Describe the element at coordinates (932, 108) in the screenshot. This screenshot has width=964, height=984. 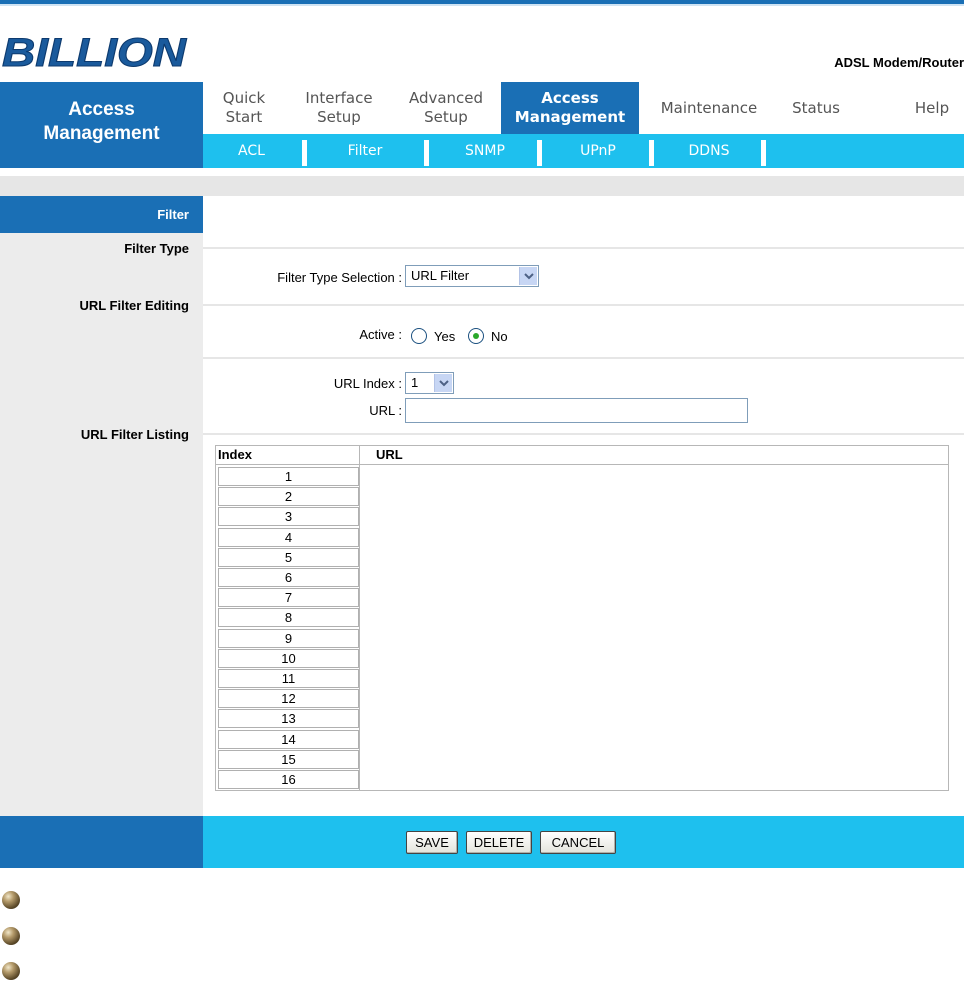
I see `menu-help: Help` at that location.